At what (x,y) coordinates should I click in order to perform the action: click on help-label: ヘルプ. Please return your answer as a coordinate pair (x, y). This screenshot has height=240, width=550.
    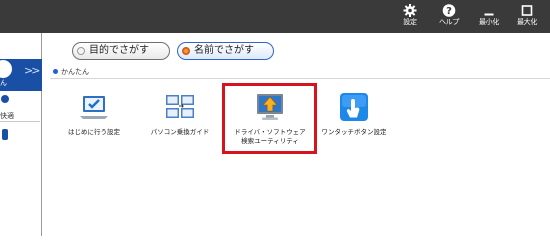
    Looking at the image, I should click on (449, 22).